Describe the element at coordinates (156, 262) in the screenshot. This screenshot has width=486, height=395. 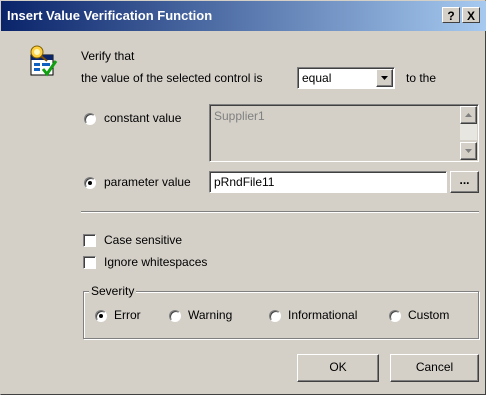
I see `ignore-whitespaces-label: Ignore whitespaces` at that location.